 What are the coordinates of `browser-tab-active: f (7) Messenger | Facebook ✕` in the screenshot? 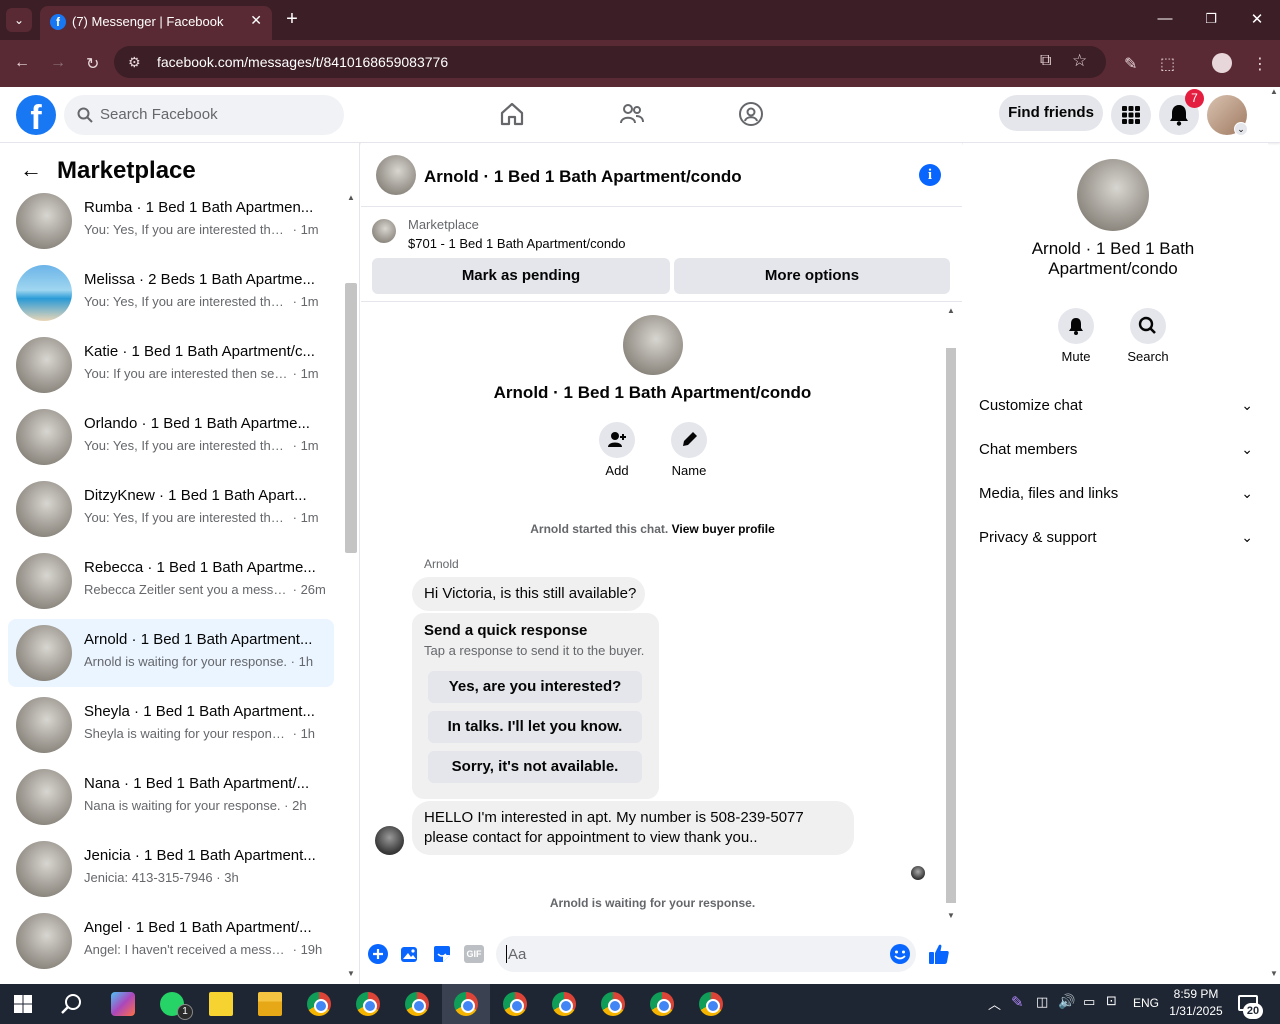 It's located at (156, 23).